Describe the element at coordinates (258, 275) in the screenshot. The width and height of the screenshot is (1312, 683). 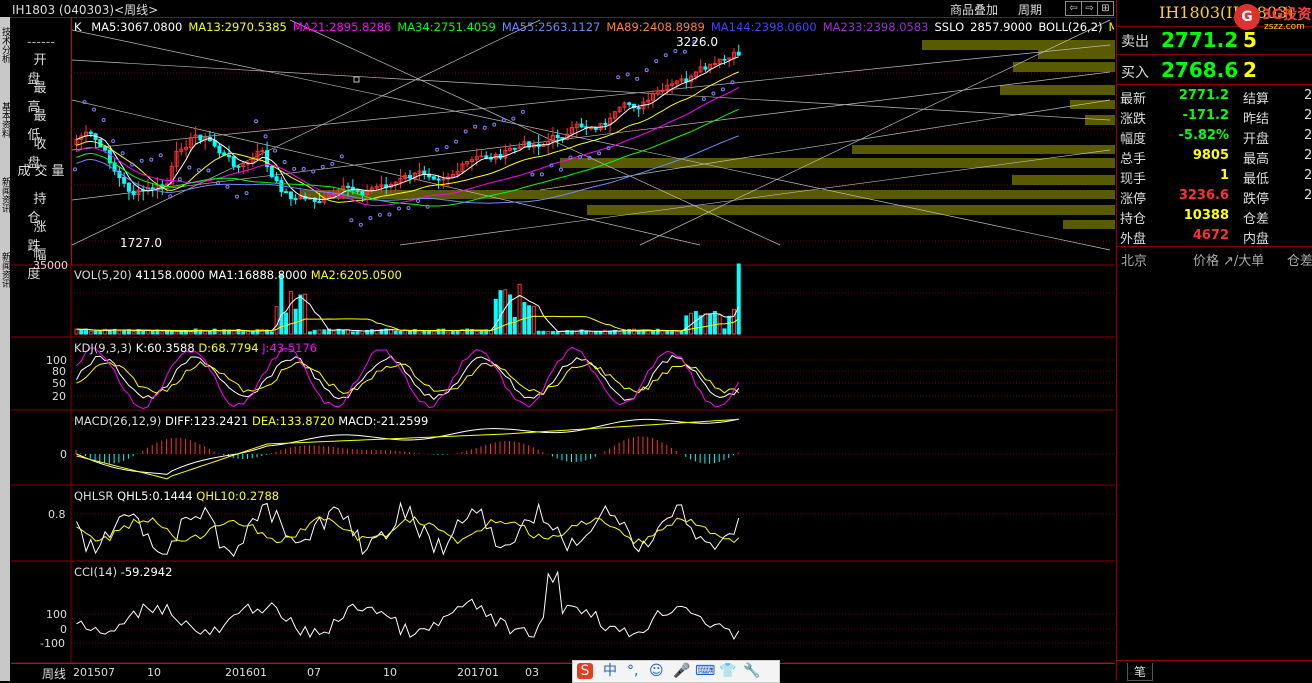
I see `vol-ma1: MA1:16888.8000` at that location.